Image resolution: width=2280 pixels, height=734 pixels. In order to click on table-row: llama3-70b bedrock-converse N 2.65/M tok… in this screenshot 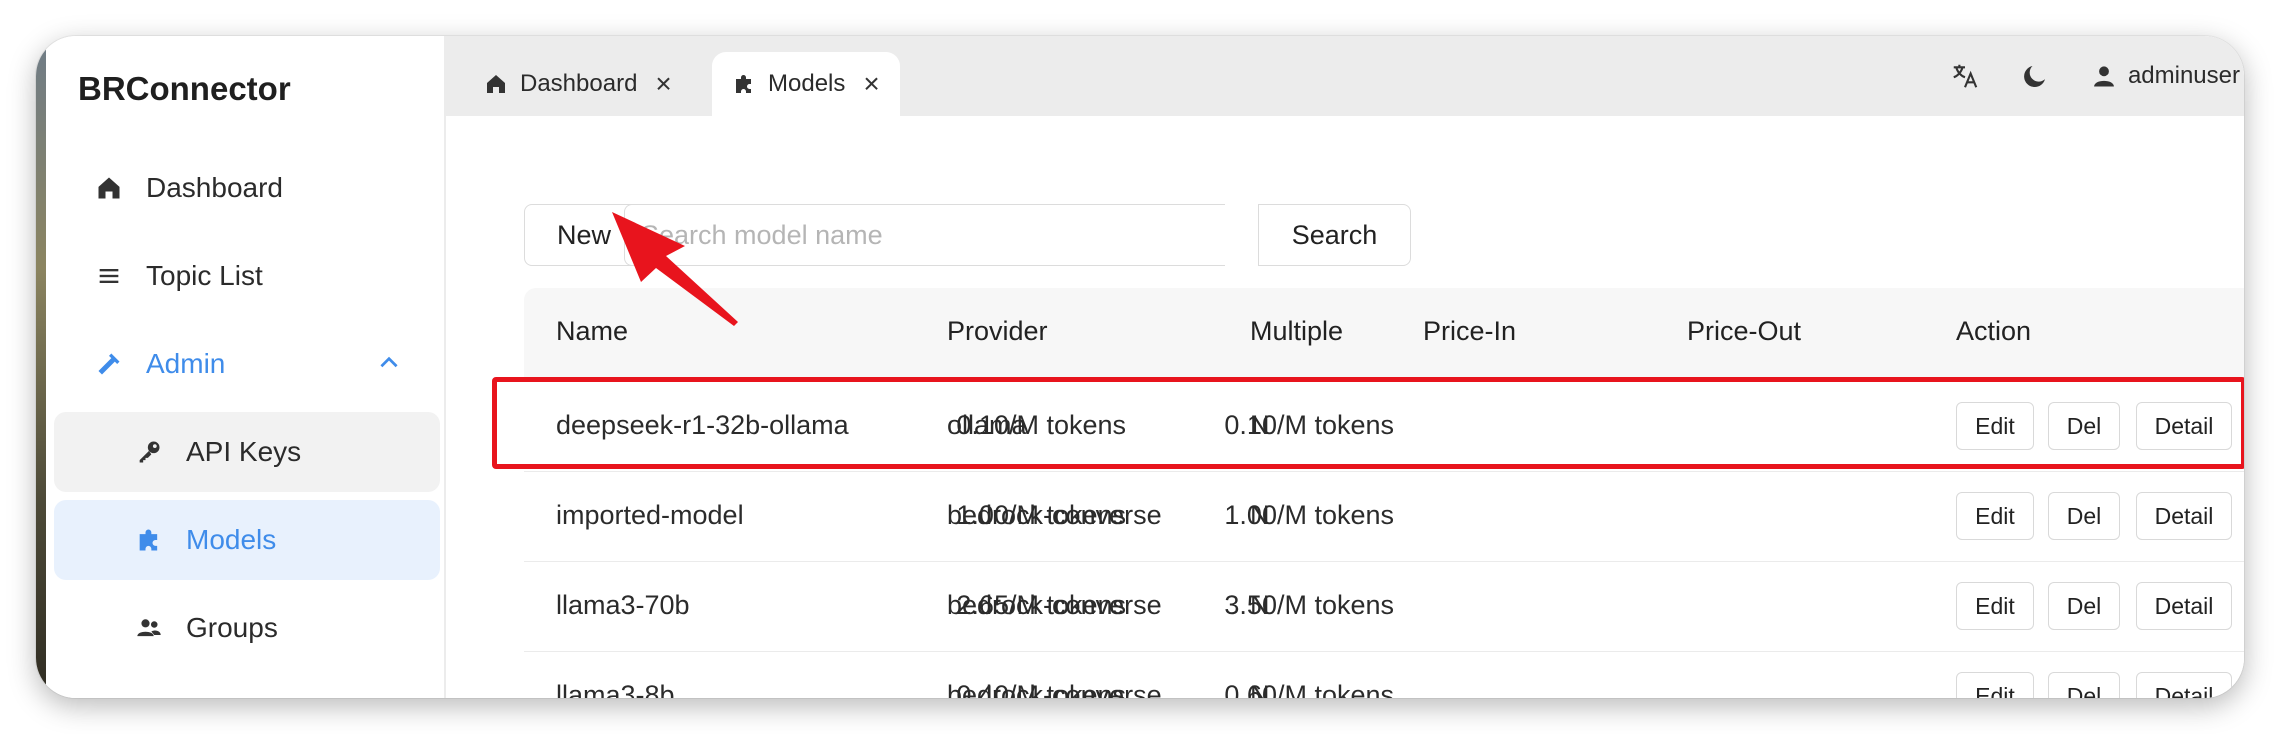, I will do `click(1384, 607)`.